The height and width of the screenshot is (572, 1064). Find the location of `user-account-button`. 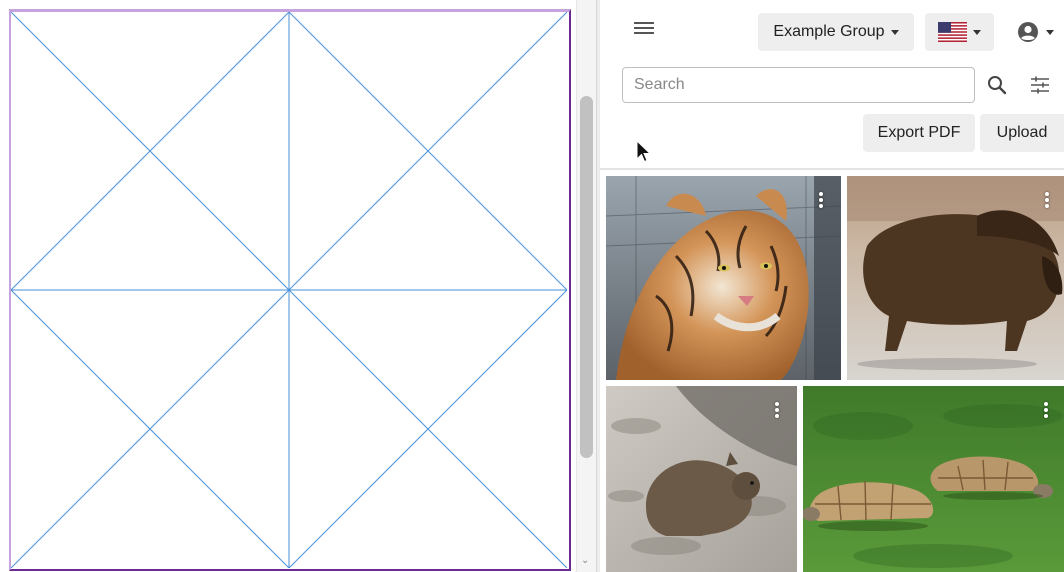

user-account-button is located at coordinates (1035, 32).